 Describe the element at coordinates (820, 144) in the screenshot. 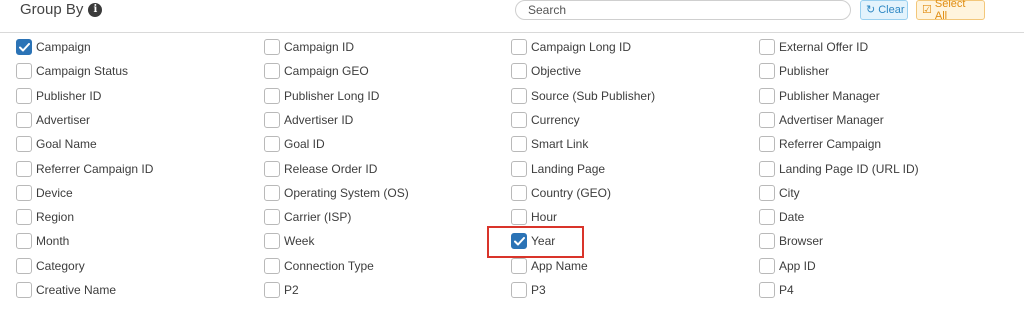

I see `group-by-option: Referrer Campaign` at that location.